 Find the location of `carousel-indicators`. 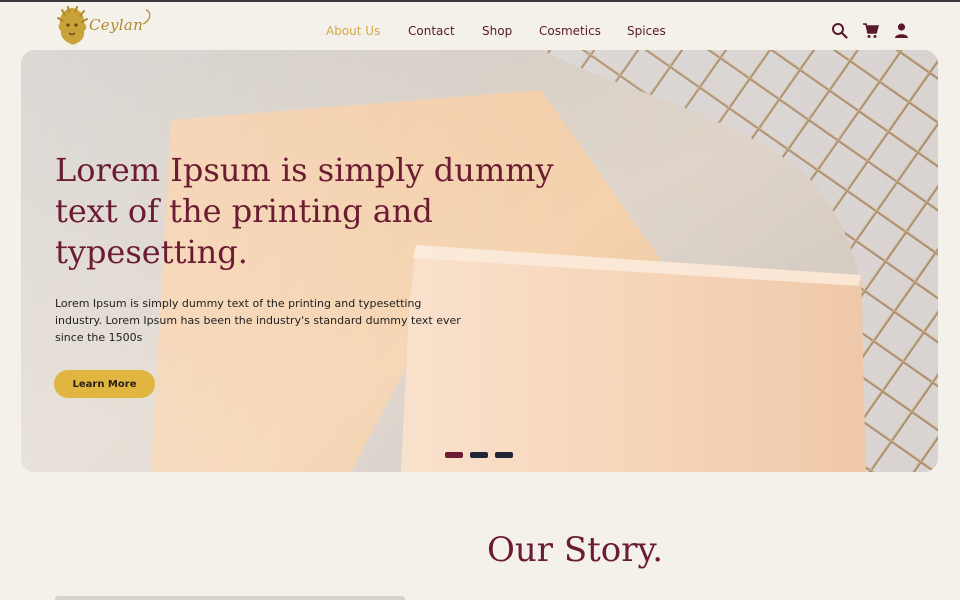

carousel-indicators is located at coordinates (479, 455).